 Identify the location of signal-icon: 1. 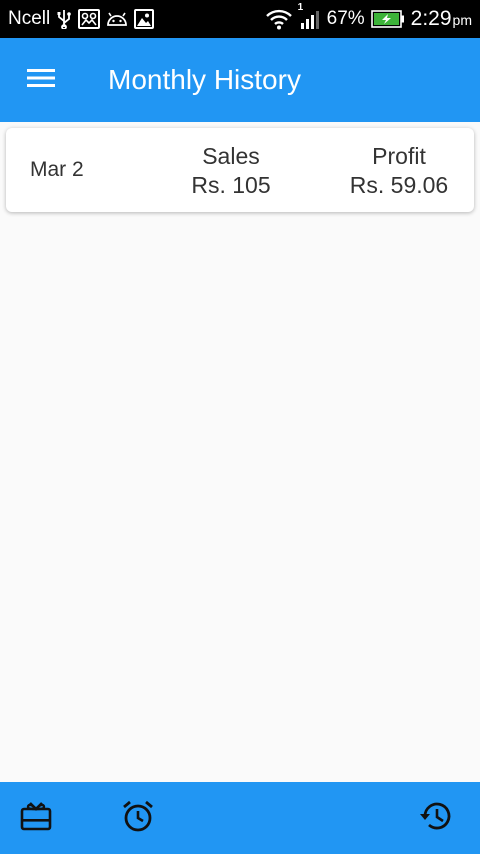
(309, 16).